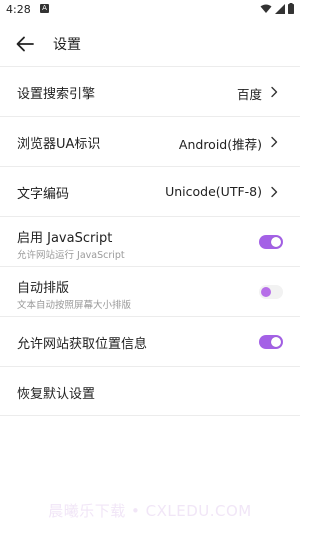  Describe the element at coordinates (280, 8) in the screenshot. I see `signal-icon` at that location.